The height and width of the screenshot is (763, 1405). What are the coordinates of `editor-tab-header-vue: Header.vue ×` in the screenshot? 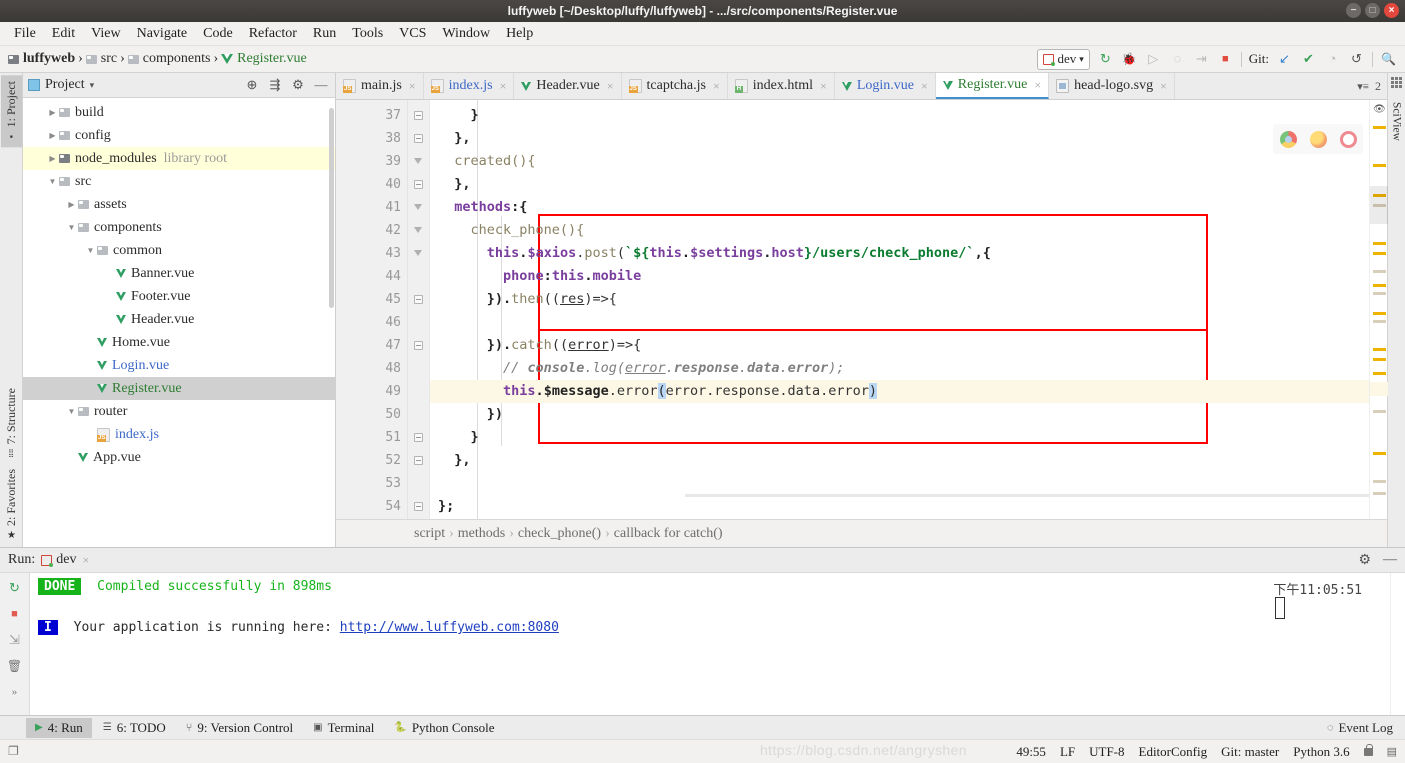 It's located at (568, 86).